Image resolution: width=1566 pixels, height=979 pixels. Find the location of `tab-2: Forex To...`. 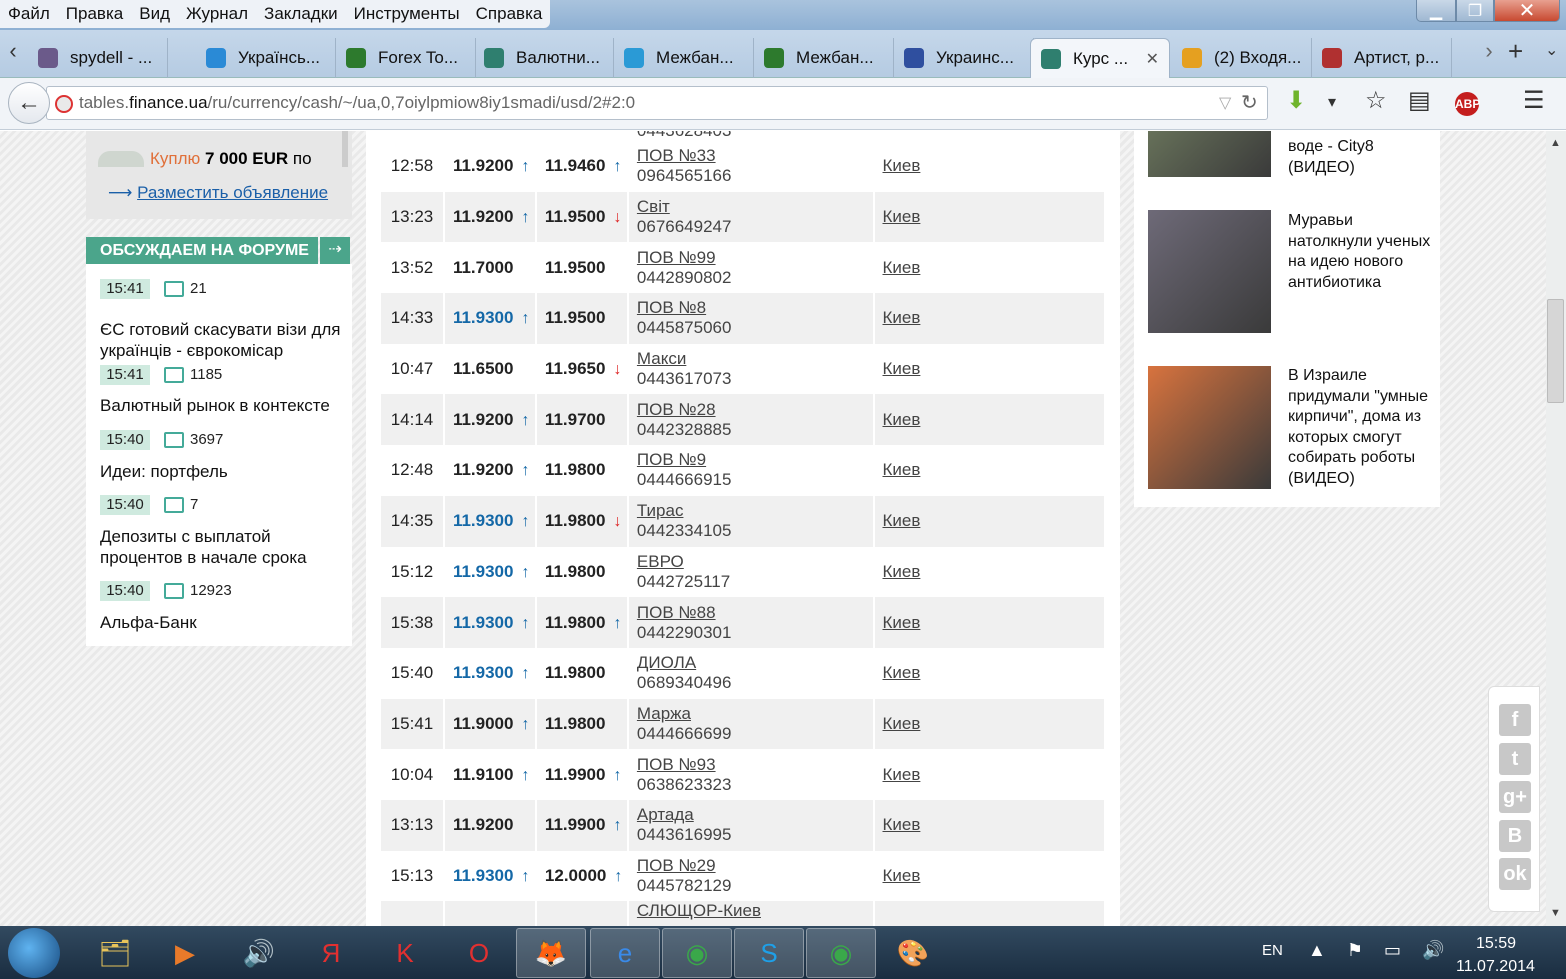

tab-2: Forex To... is located at coordinates (406, 58).